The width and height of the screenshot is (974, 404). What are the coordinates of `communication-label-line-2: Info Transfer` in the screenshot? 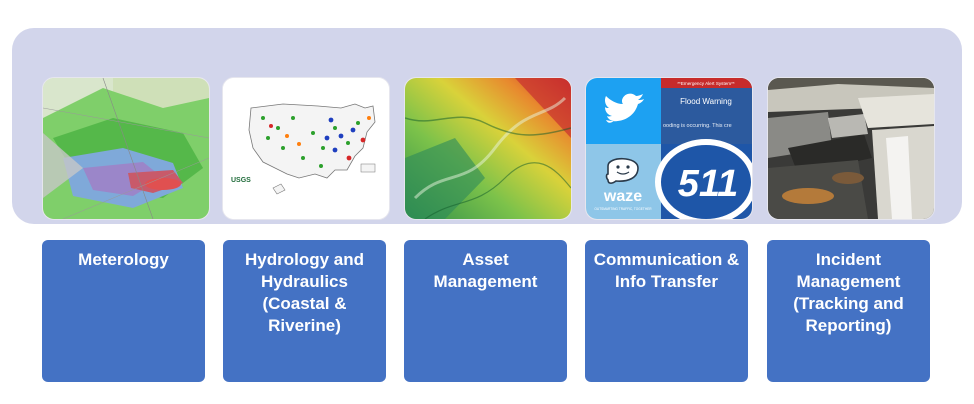 It's located at (666, 281).